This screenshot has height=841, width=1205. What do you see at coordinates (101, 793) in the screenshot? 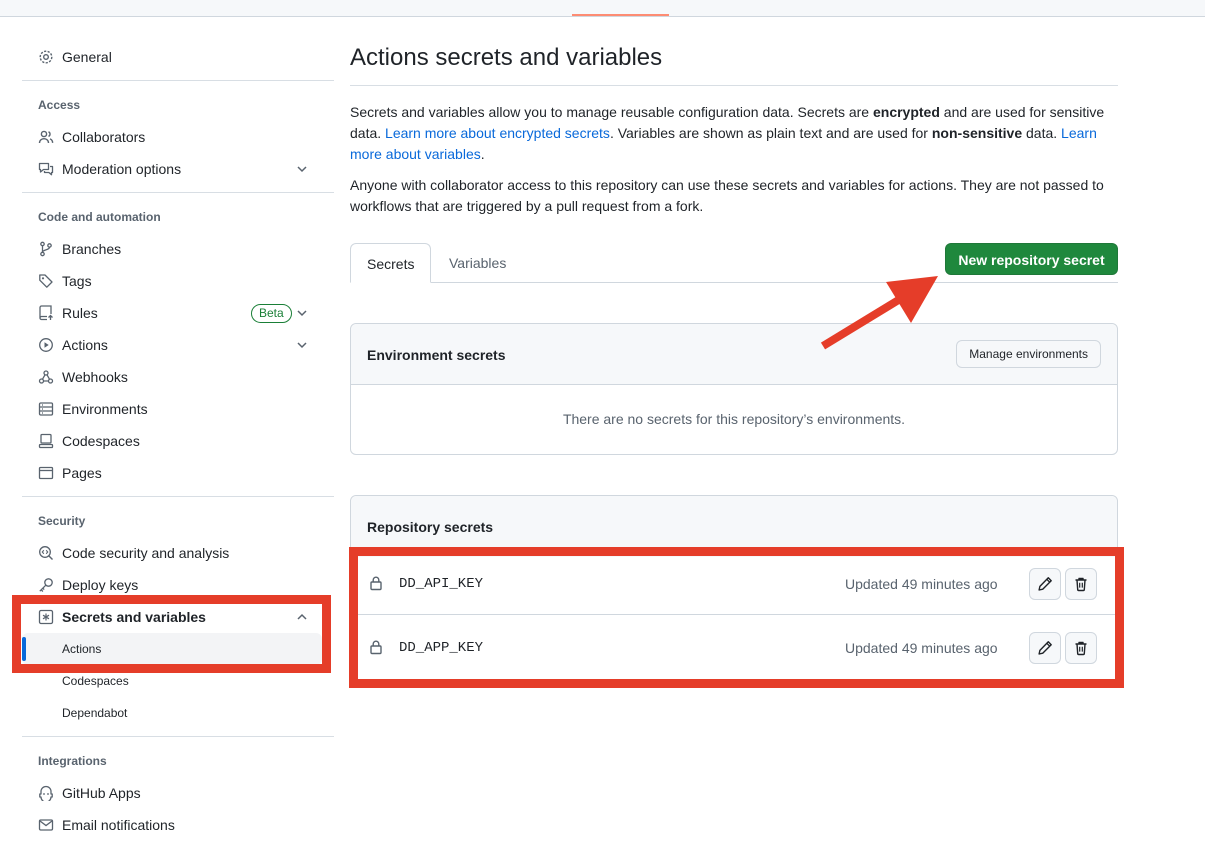
I see `sidebar-item-label: GitHub Apps` at bounding box center [101, 793].